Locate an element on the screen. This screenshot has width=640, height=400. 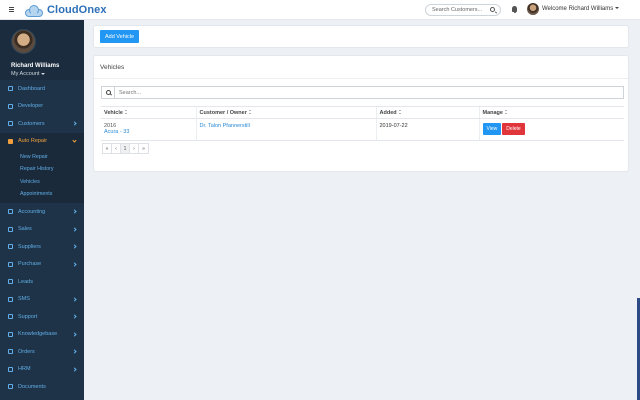
delete-button: Delete is located at coordinates (513, 129).